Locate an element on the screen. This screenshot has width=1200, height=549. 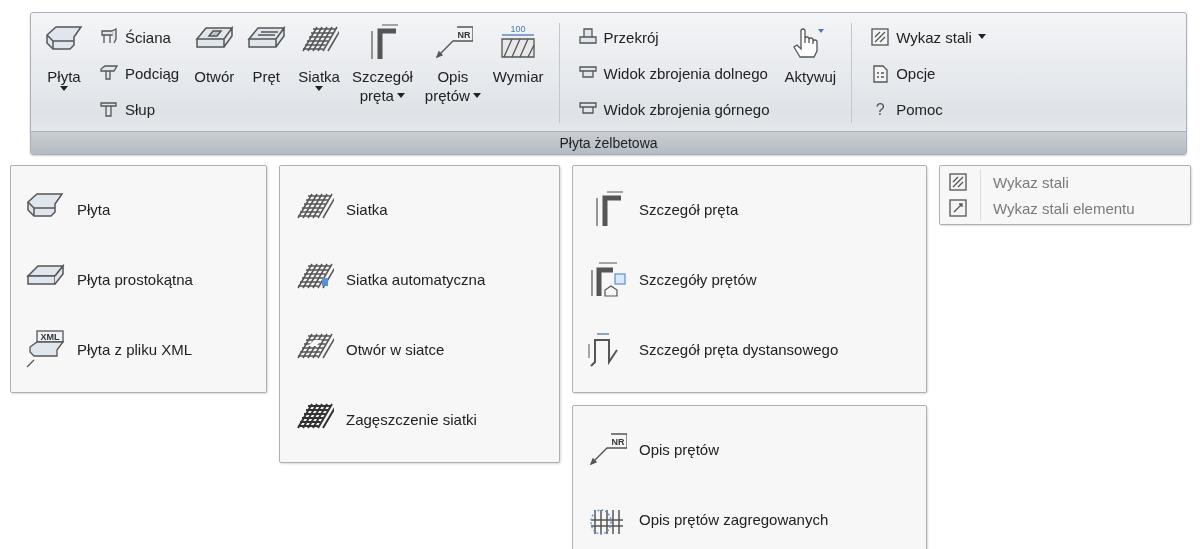
ribbon-button: ? Pomoc is located at coordinates (928, 109).